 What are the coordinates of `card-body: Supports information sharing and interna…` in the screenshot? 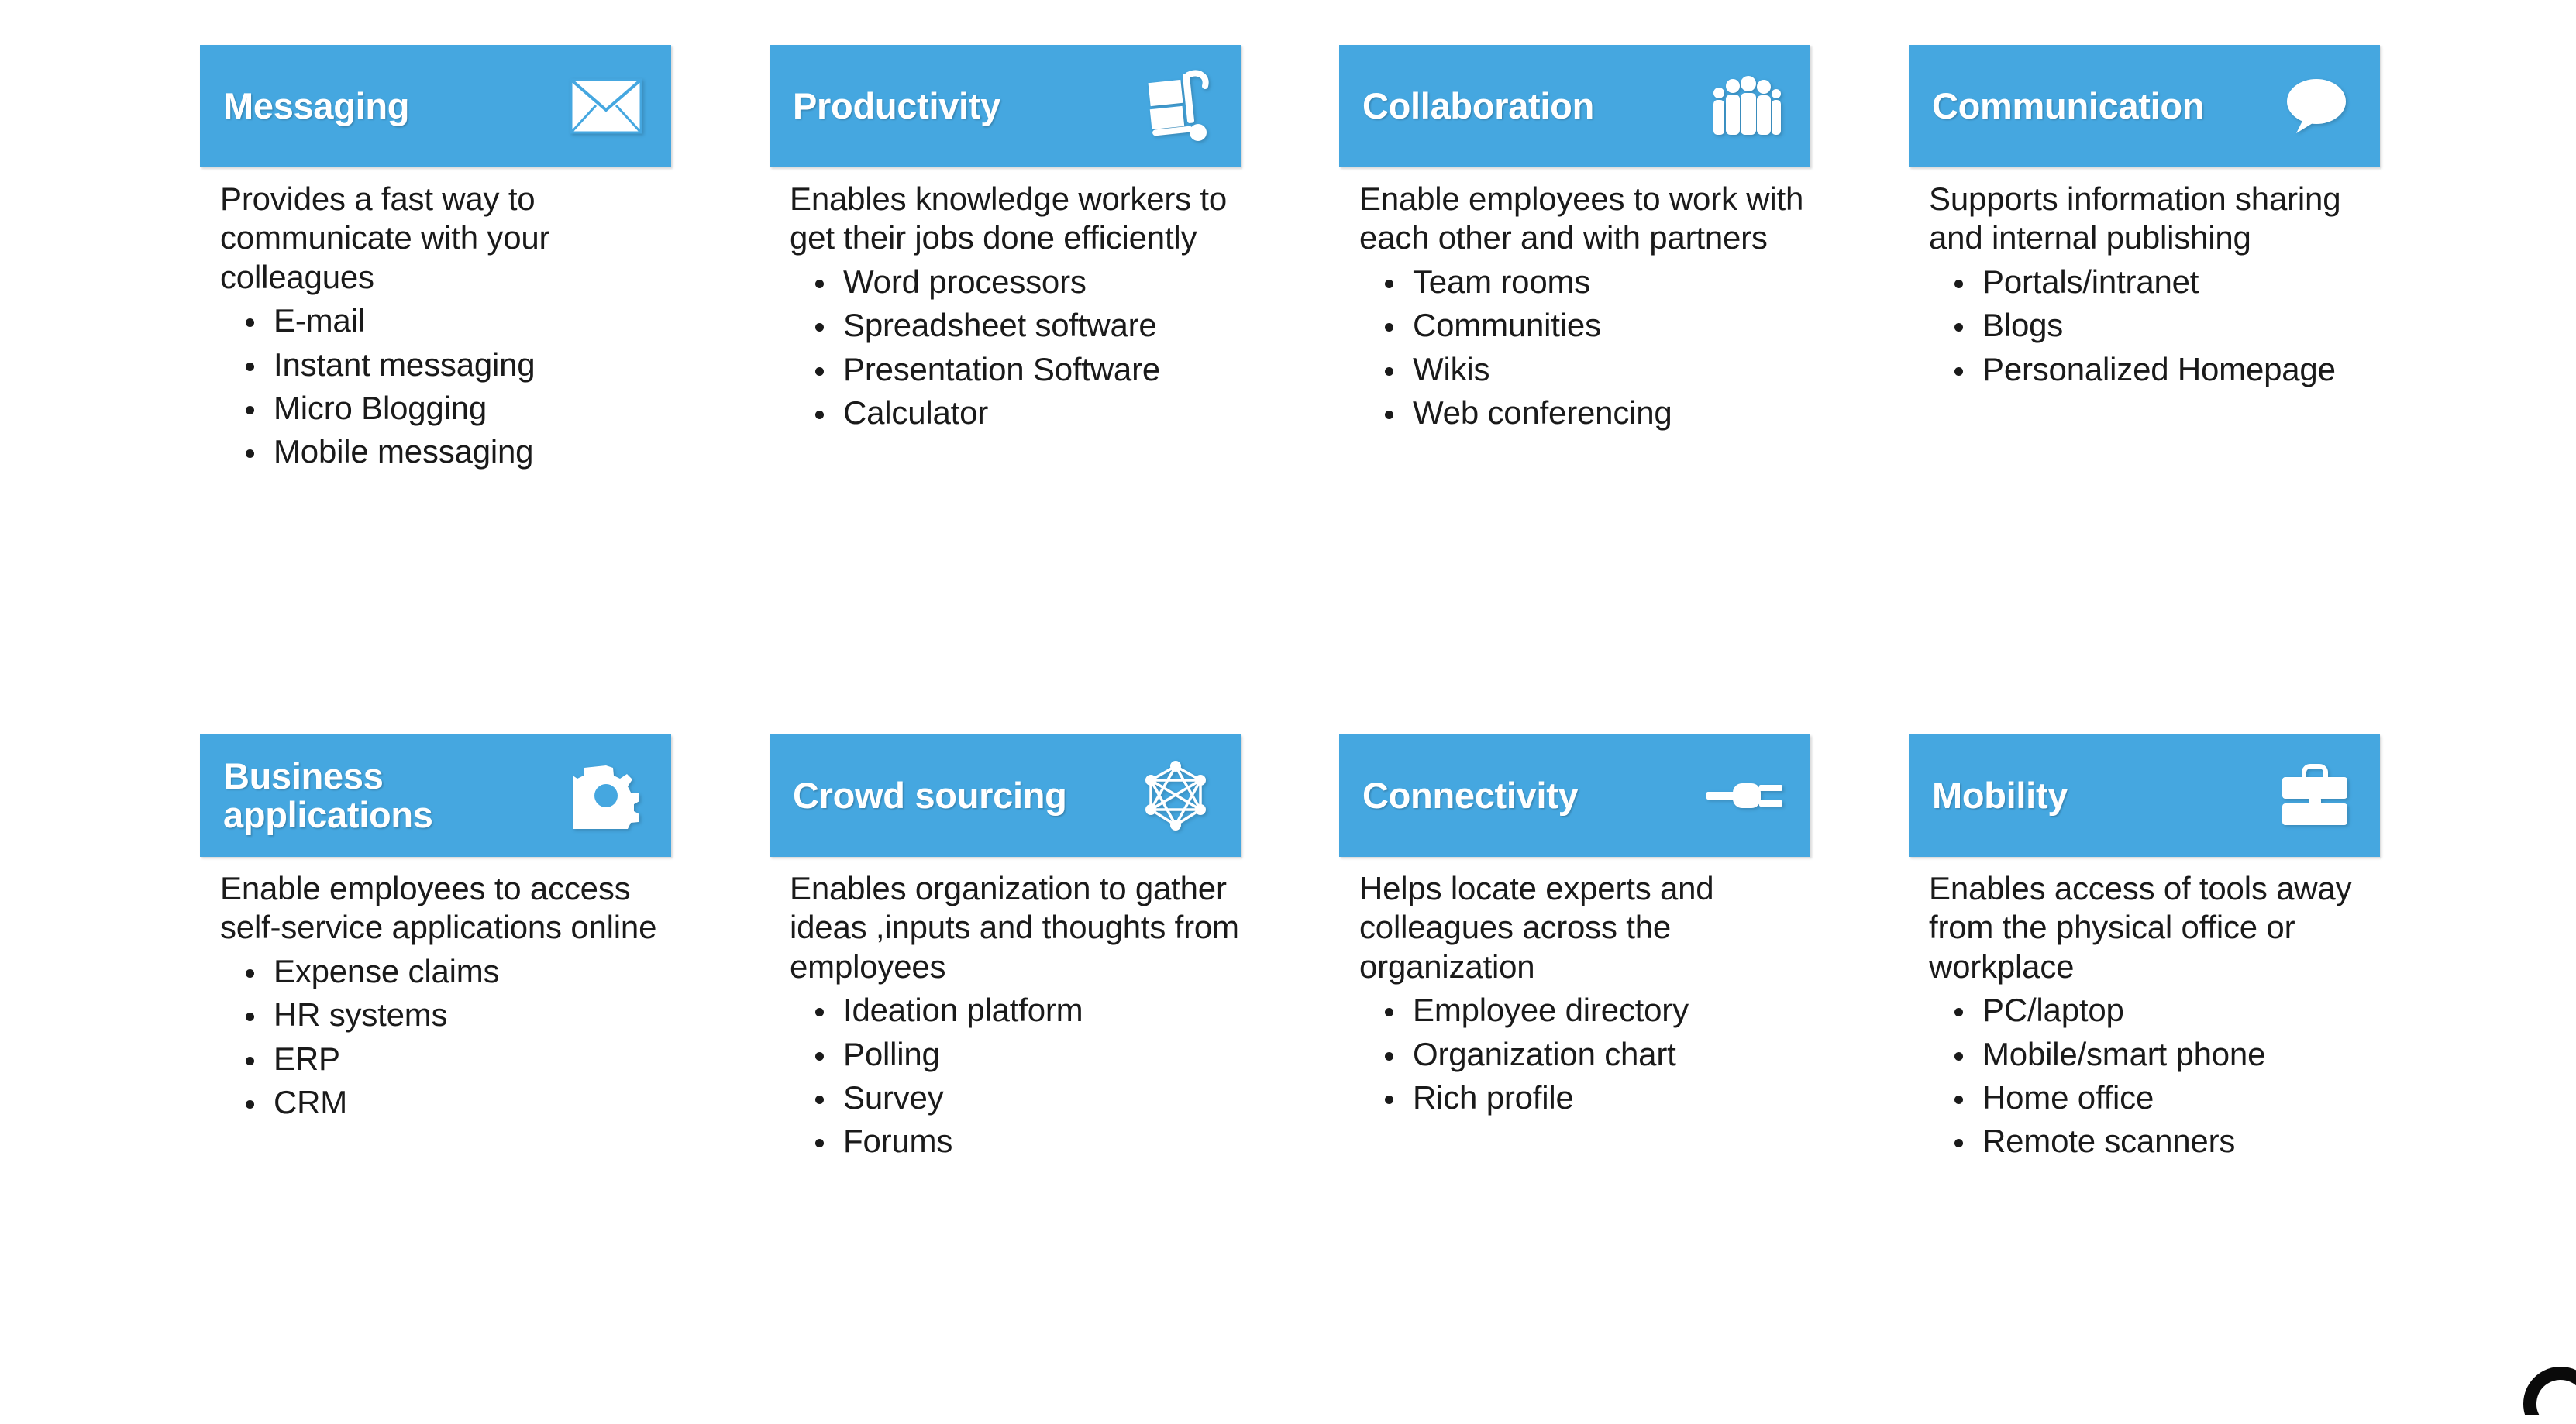 It's located at (2144, 278).